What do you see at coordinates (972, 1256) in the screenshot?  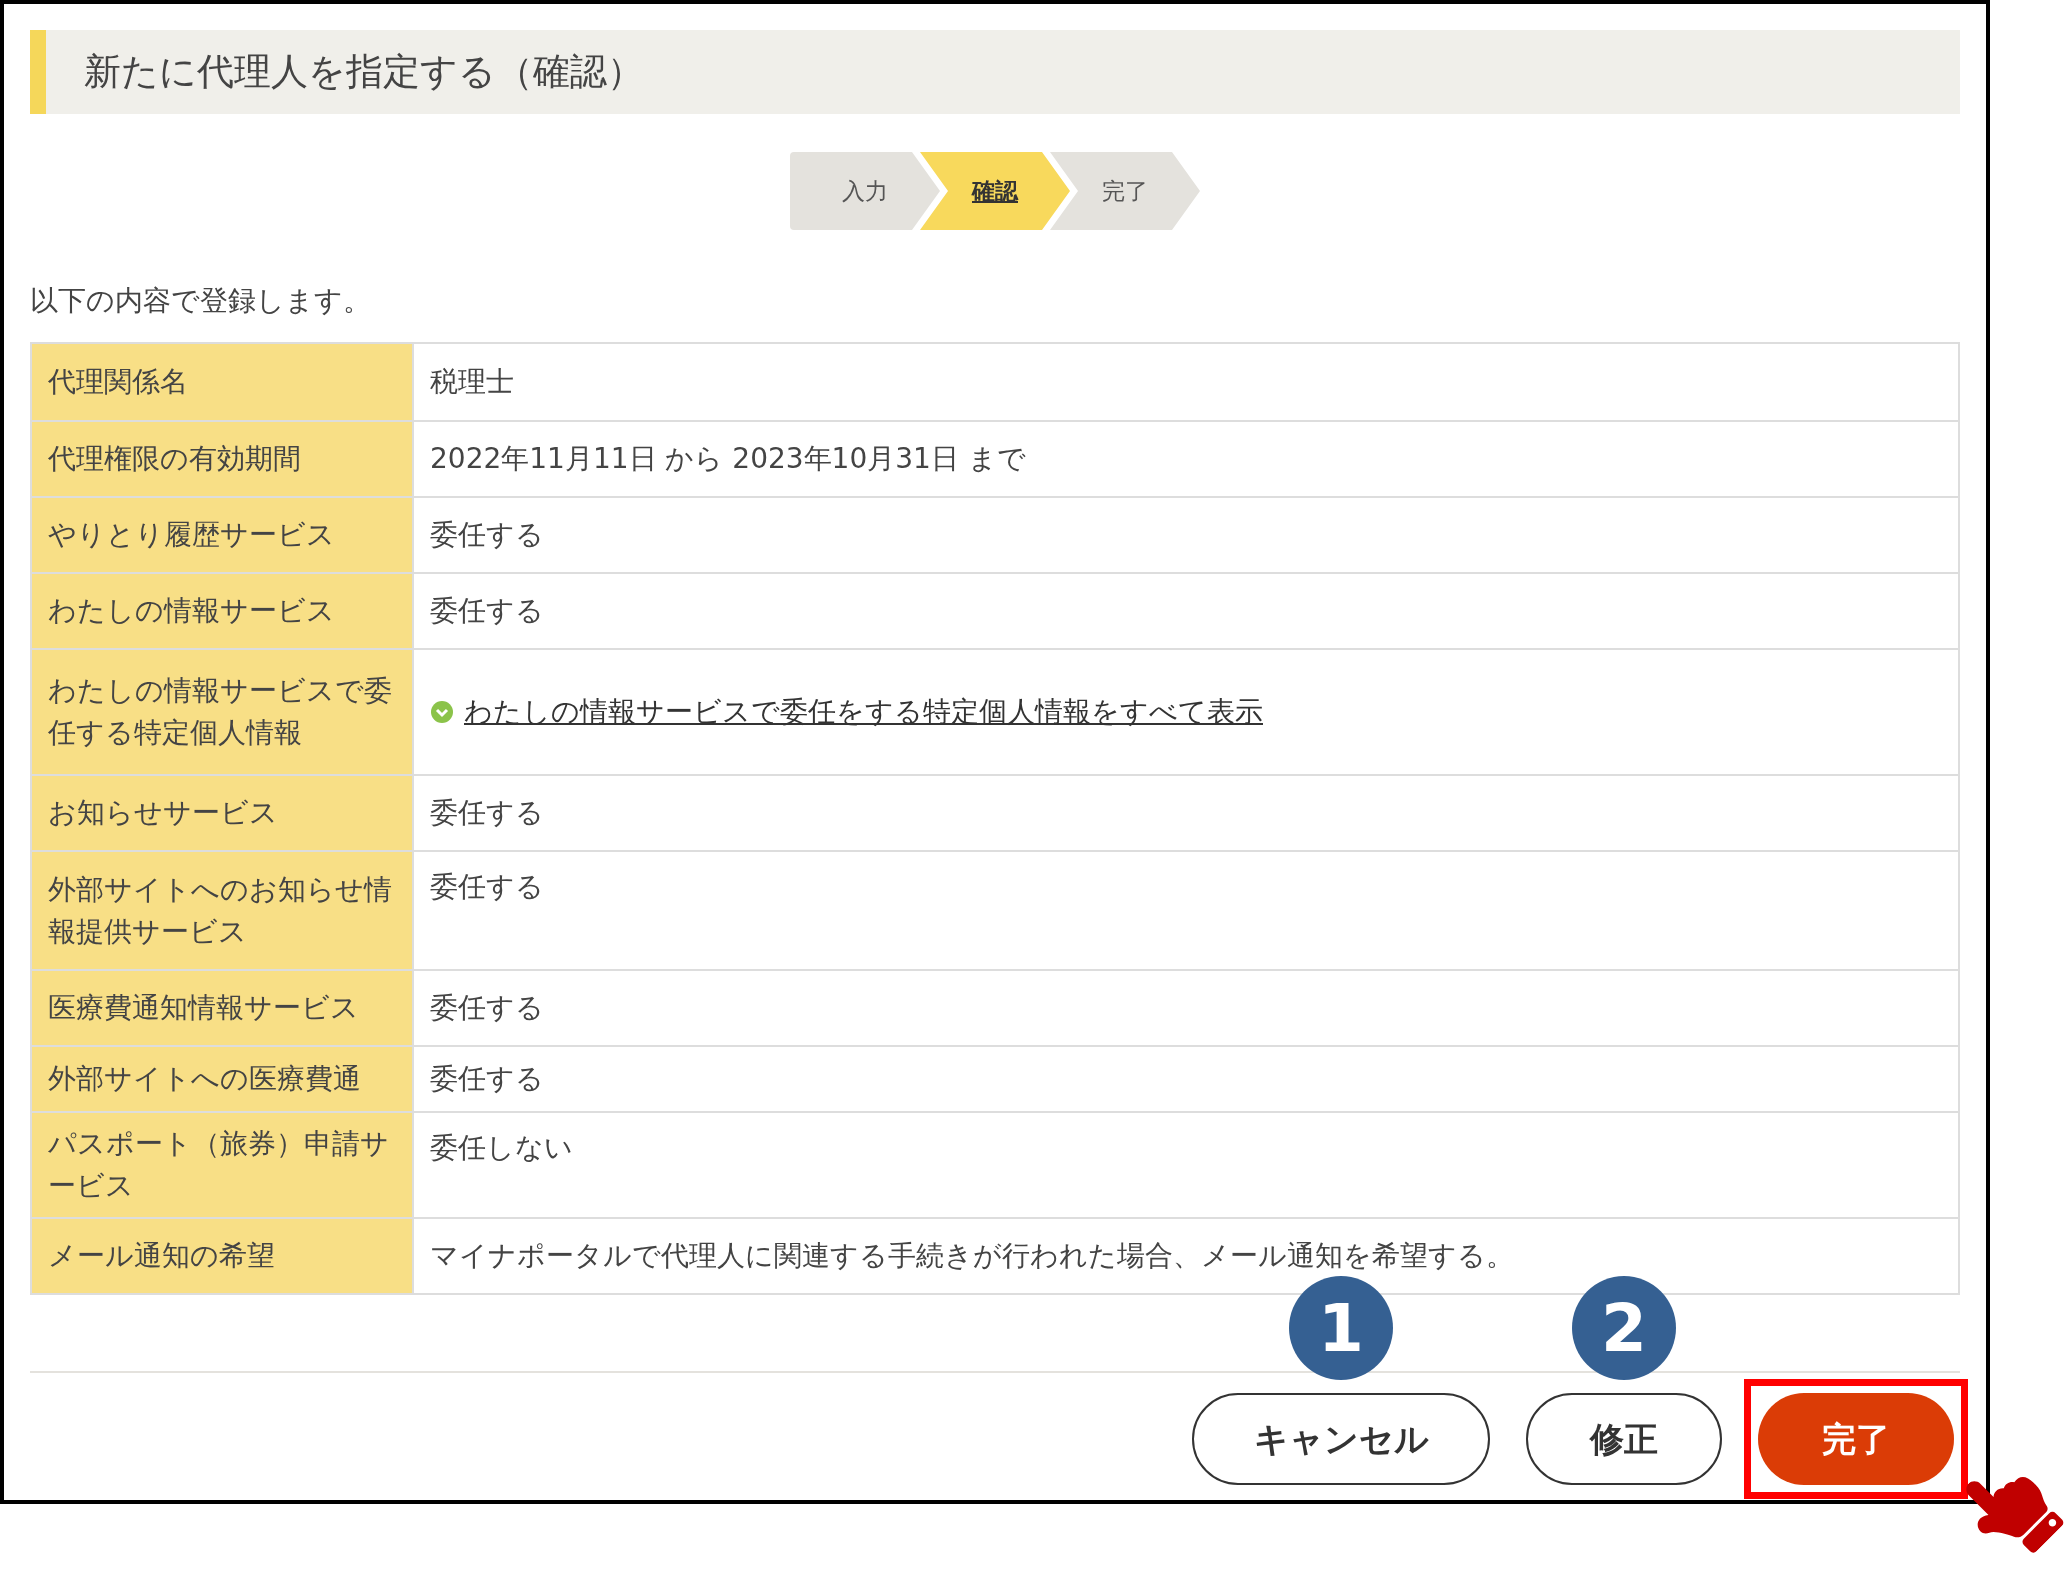 I see `row-value: マイナポータルで代理人に関連する手続きが行われた場合、メール通知を希望する。` at bounding box center [972, 1256].